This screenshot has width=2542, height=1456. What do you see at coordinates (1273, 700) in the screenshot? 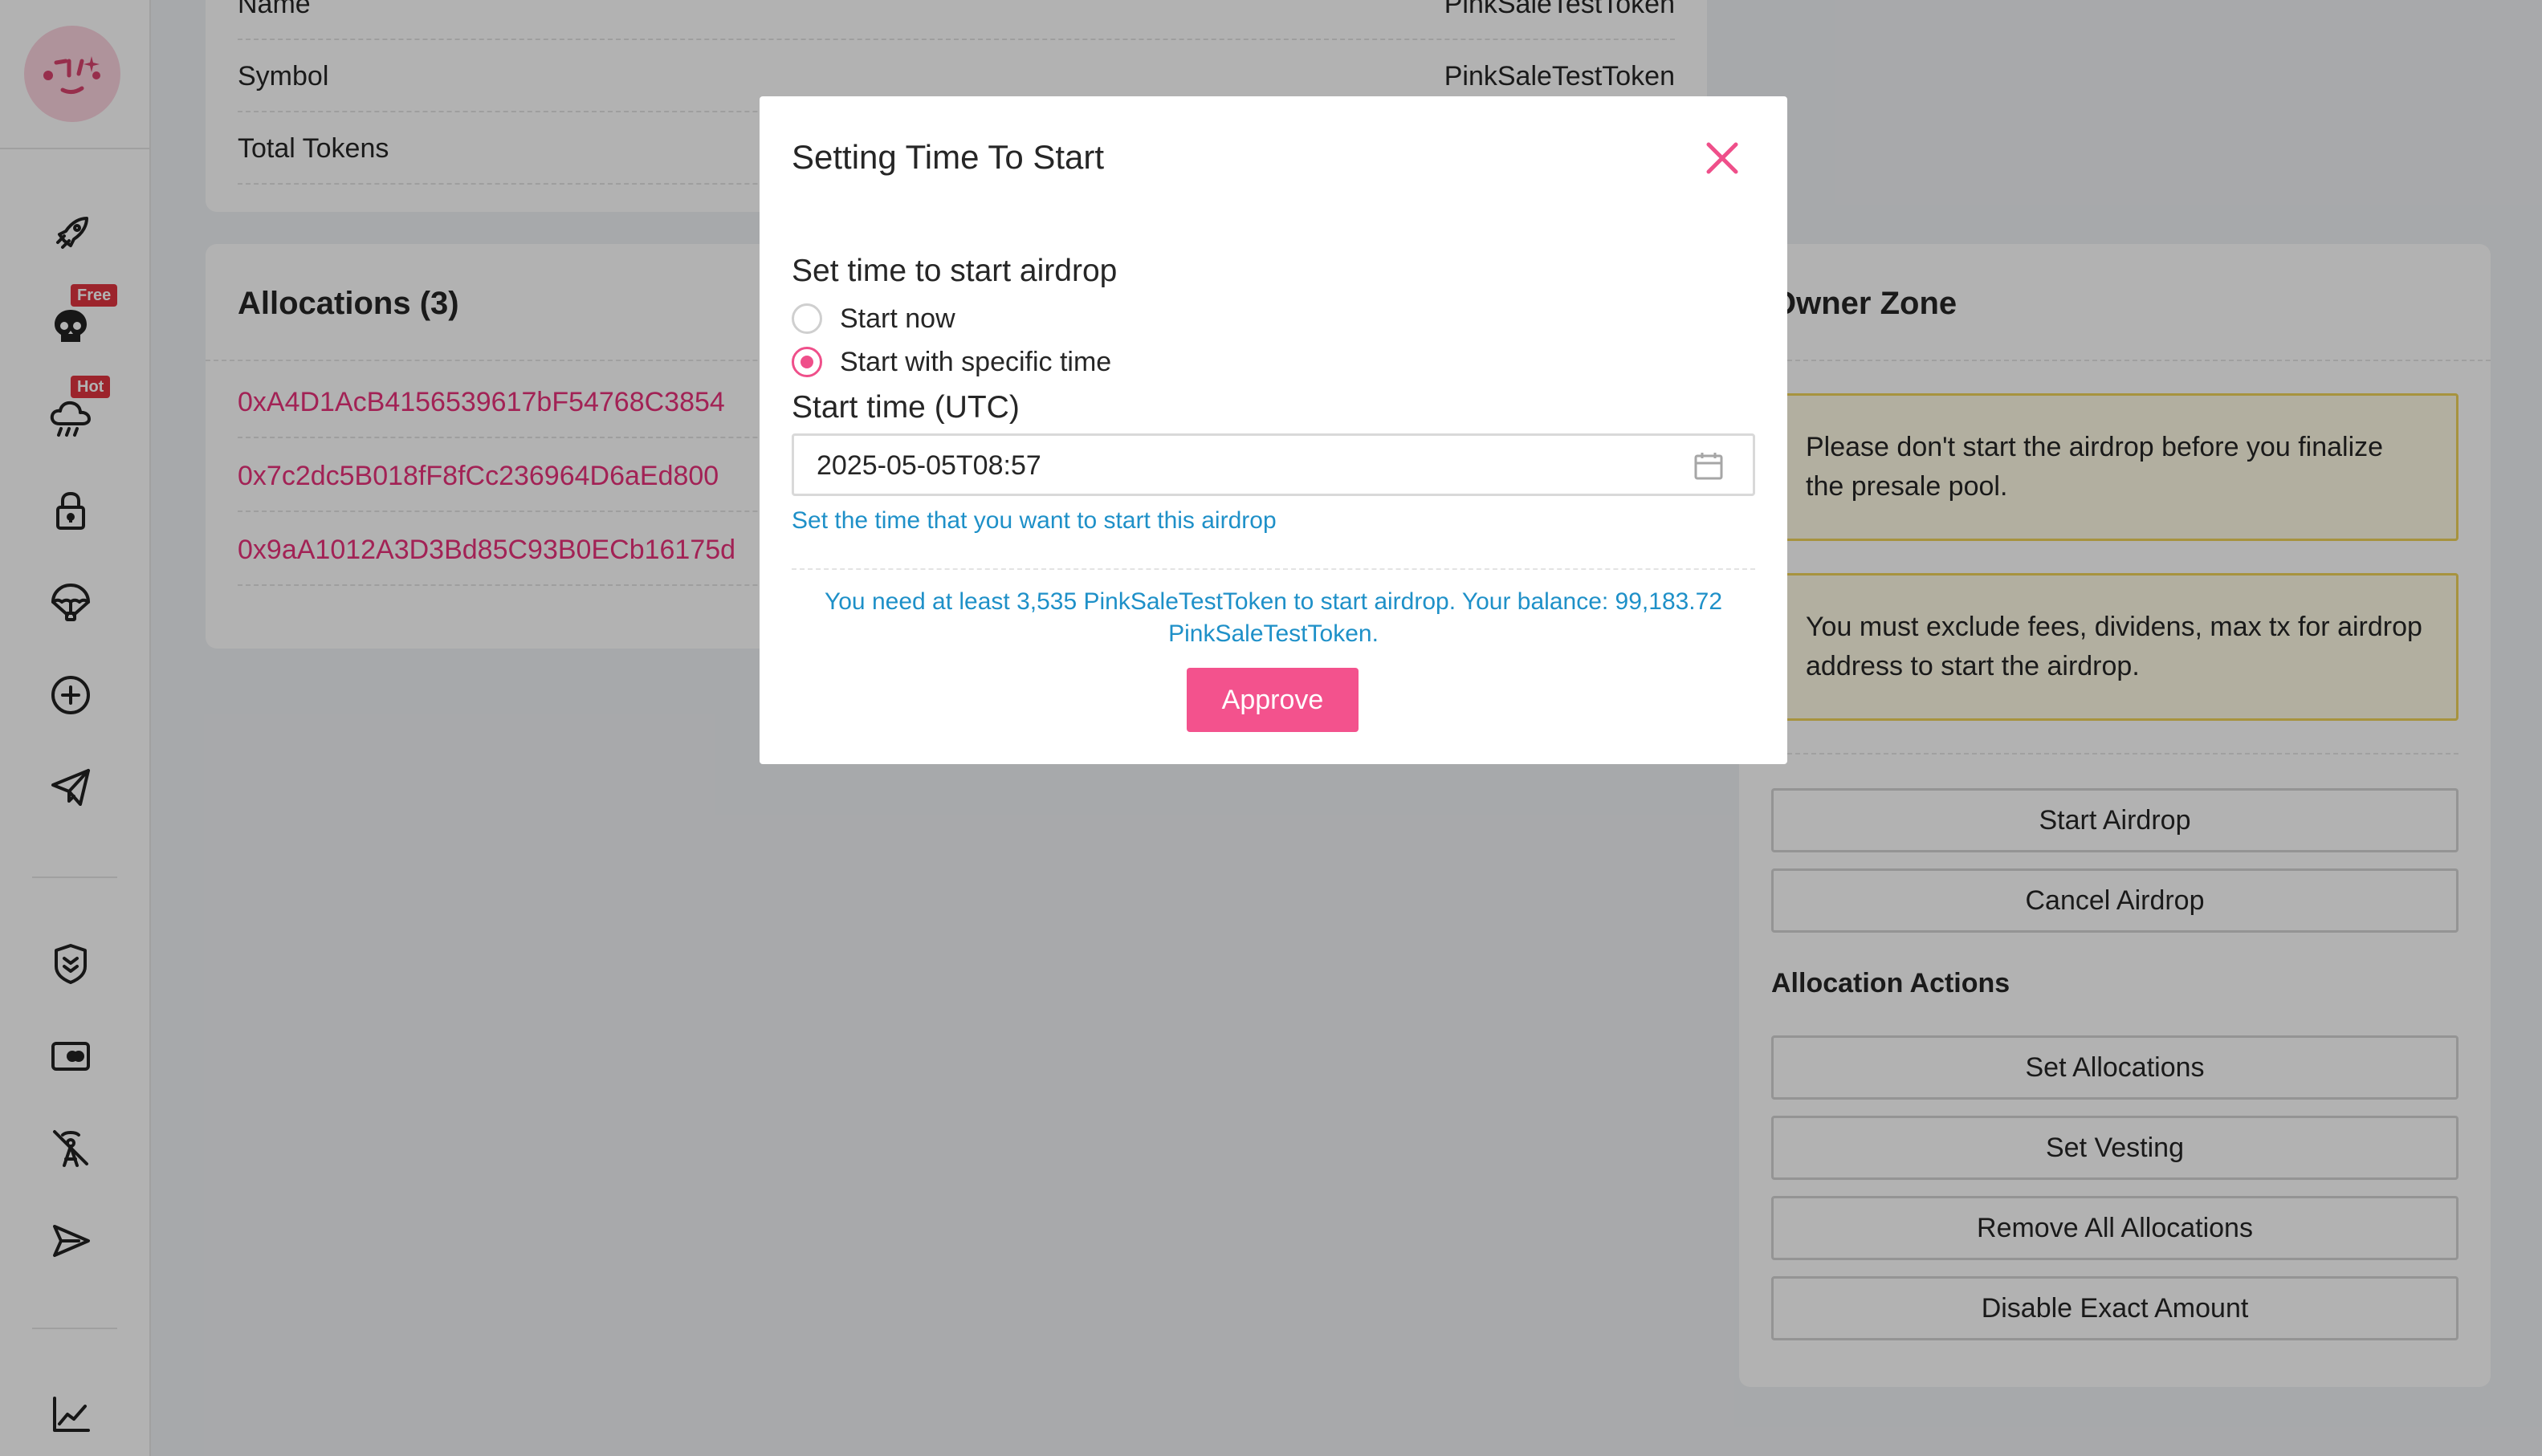
I see `approve-button: Approve` at bounding box center [1273, 700].